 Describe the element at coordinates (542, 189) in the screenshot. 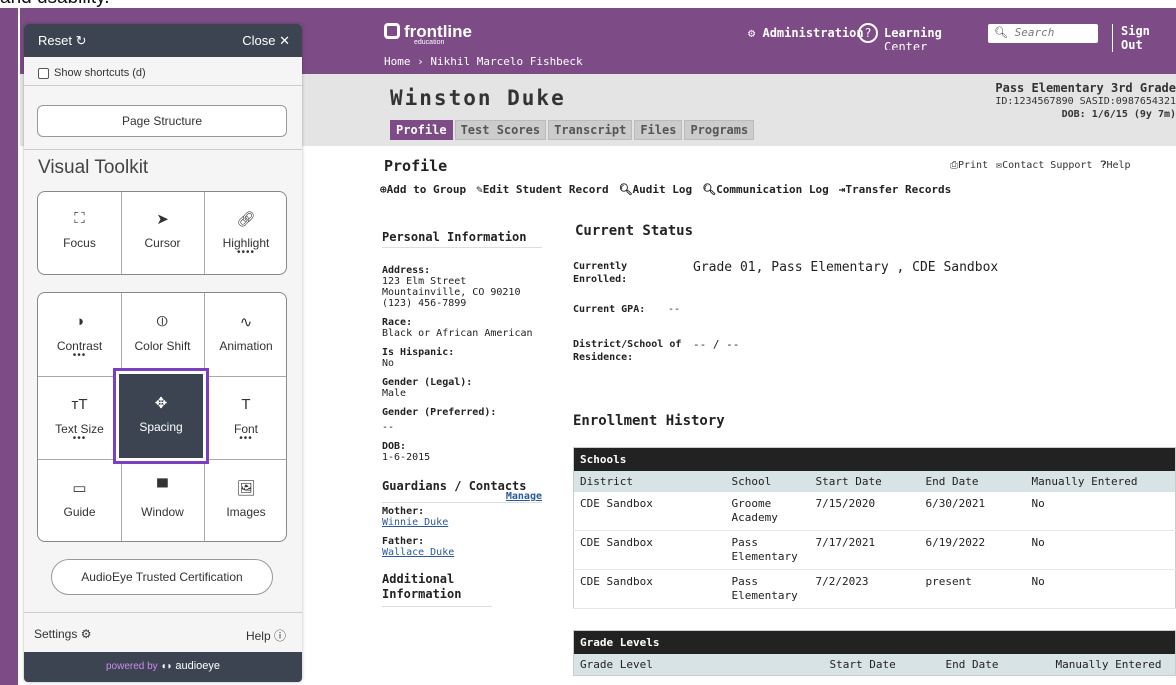

I see `edit-student-record-link: ✎Edit Student Record` at that location.